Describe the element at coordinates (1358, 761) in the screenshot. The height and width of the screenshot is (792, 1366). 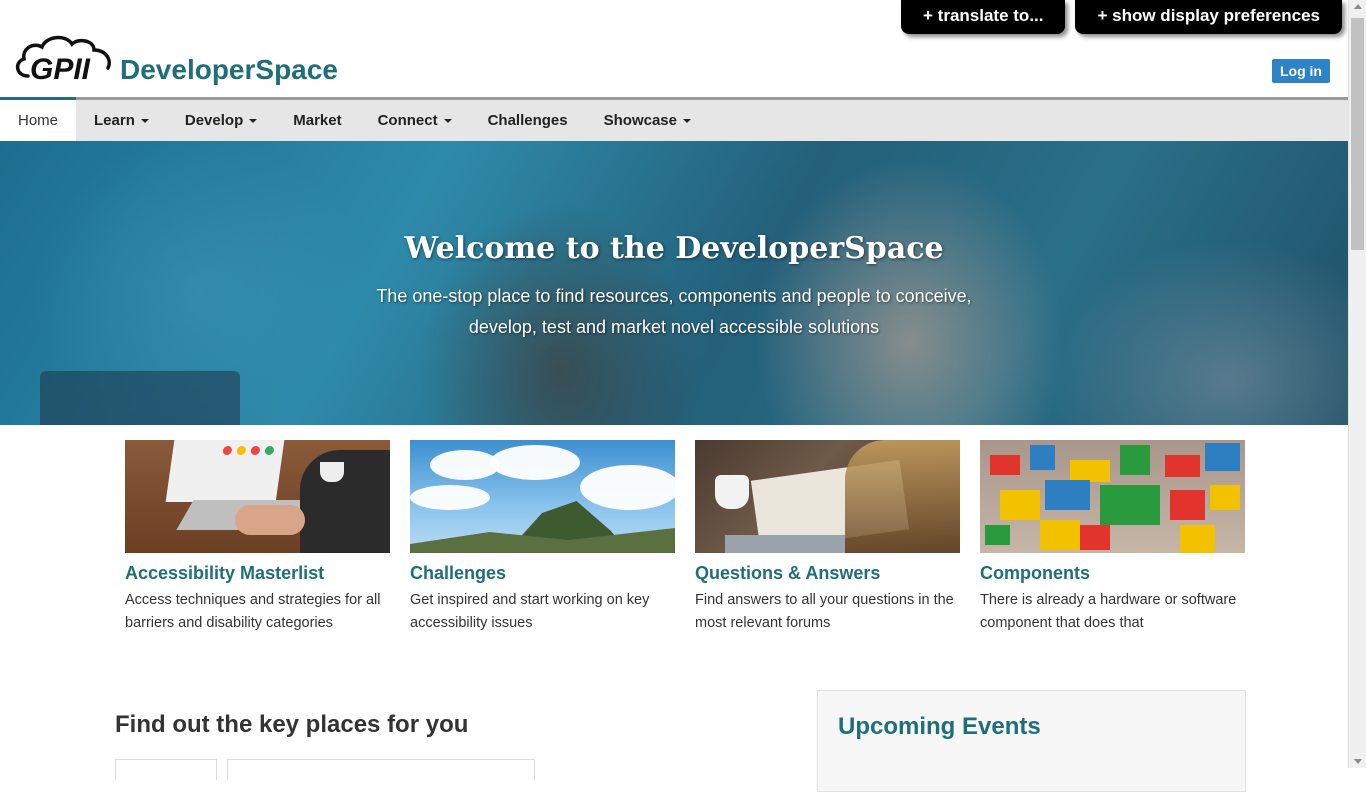
I see `scroll-down-arrow-icon` at that location.